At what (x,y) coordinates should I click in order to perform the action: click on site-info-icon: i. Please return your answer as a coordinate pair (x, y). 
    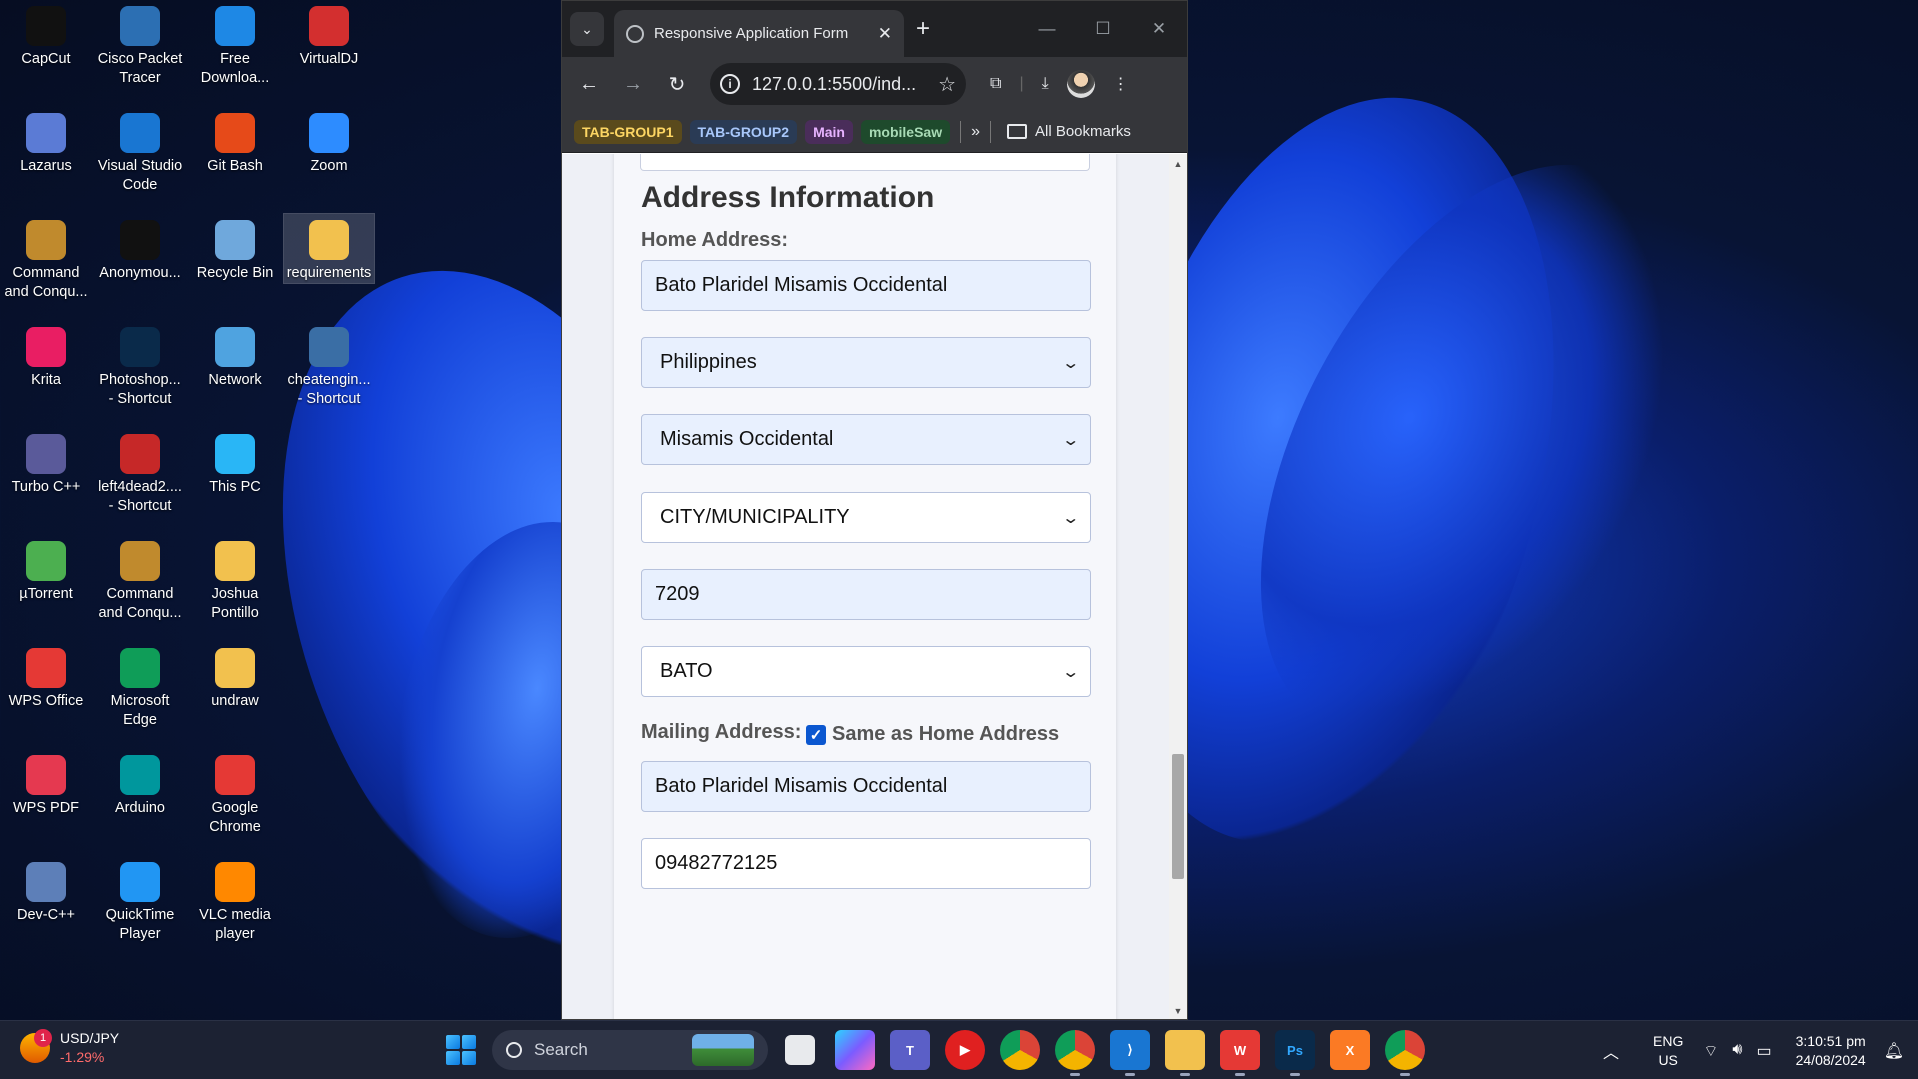
    Looking at the image, I should click on (730, 84).